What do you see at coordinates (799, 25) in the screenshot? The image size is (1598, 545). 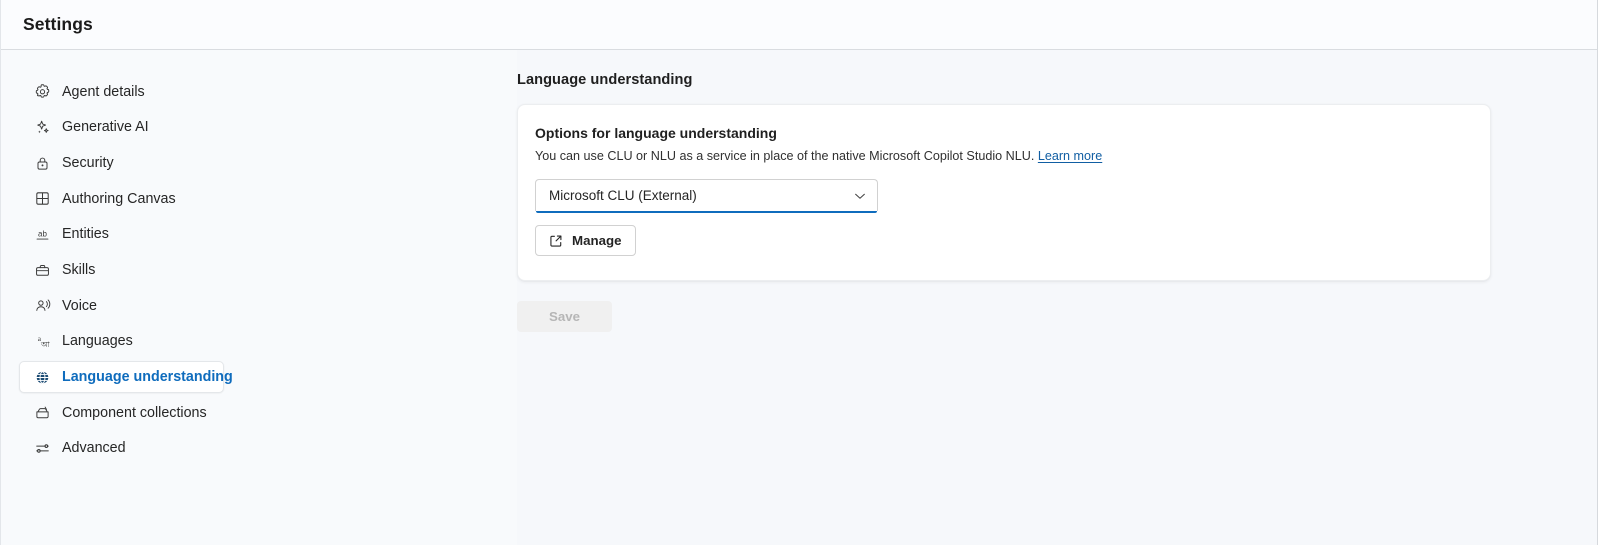 I see `window-header: Settings` at bounding box center [799, 25].